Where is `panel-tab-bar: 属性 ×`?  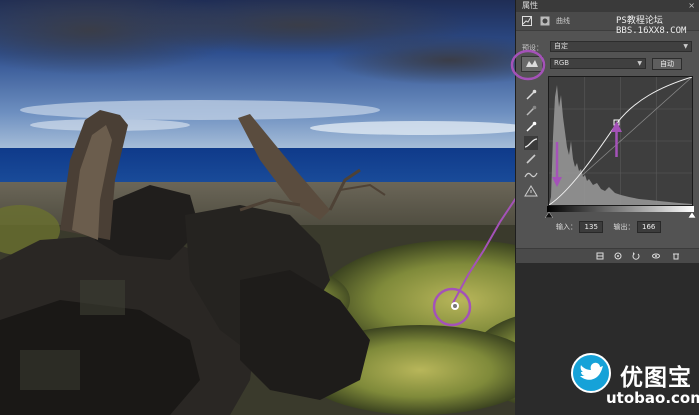 panel-tab-bar: 属性 × is located at coordinates (607, 6).